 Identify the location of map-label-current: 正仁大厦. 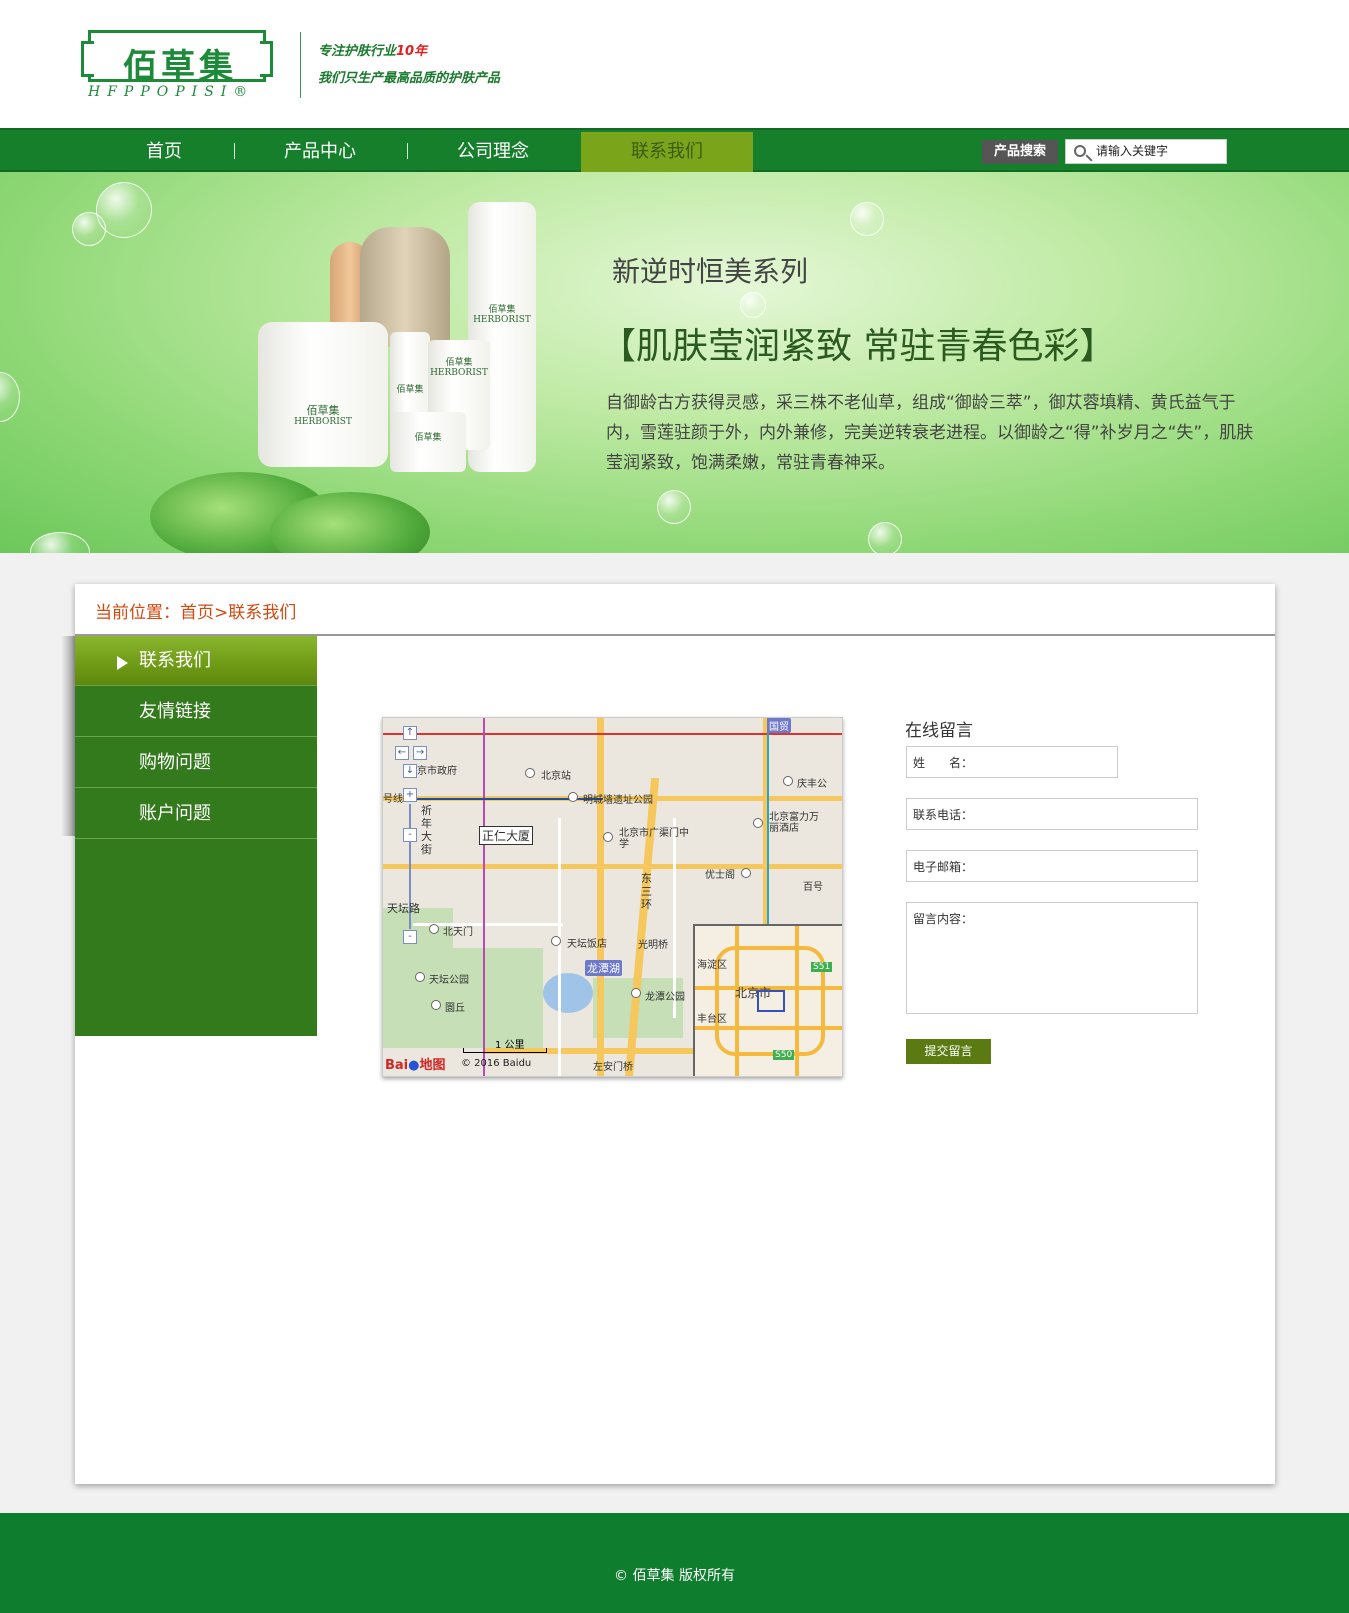
(506, 835).